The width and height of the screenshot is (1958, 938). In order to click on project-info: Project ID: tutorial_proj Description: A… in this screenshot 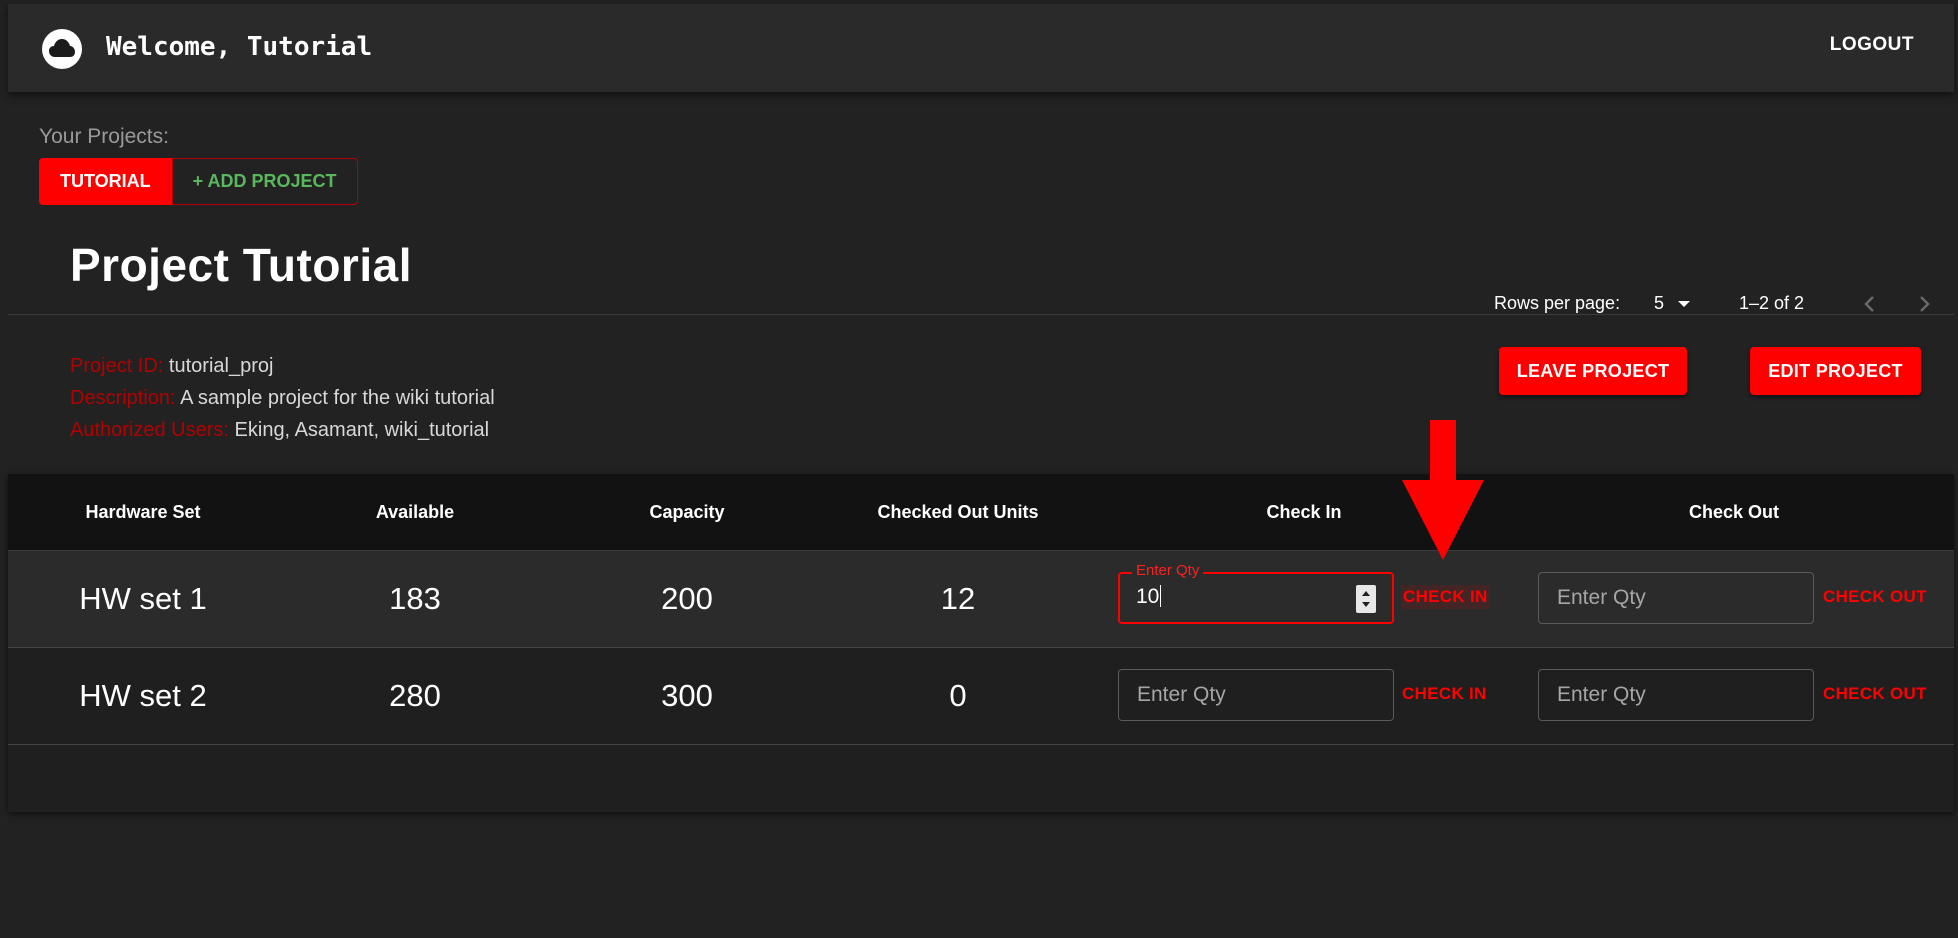, I will do `click(282, 398)`.